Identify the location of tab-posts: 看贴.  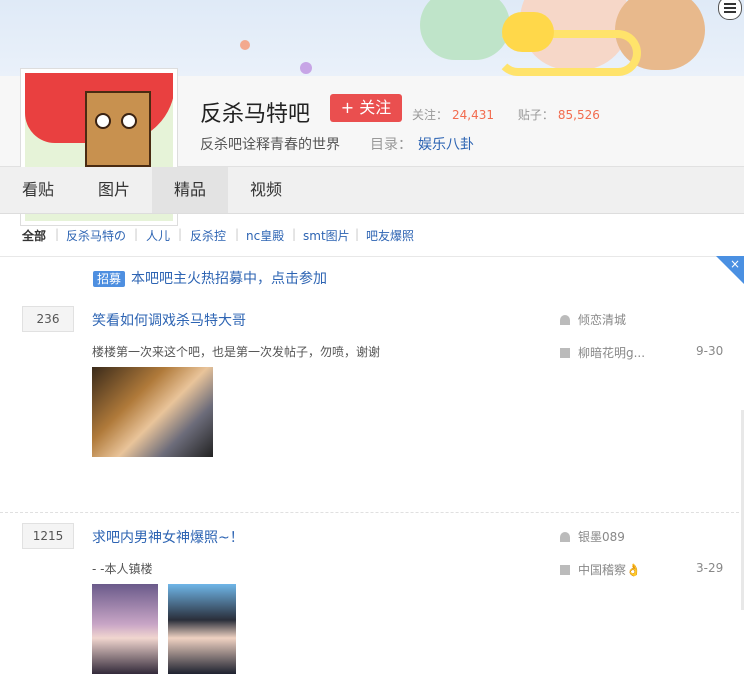
(38, 190).